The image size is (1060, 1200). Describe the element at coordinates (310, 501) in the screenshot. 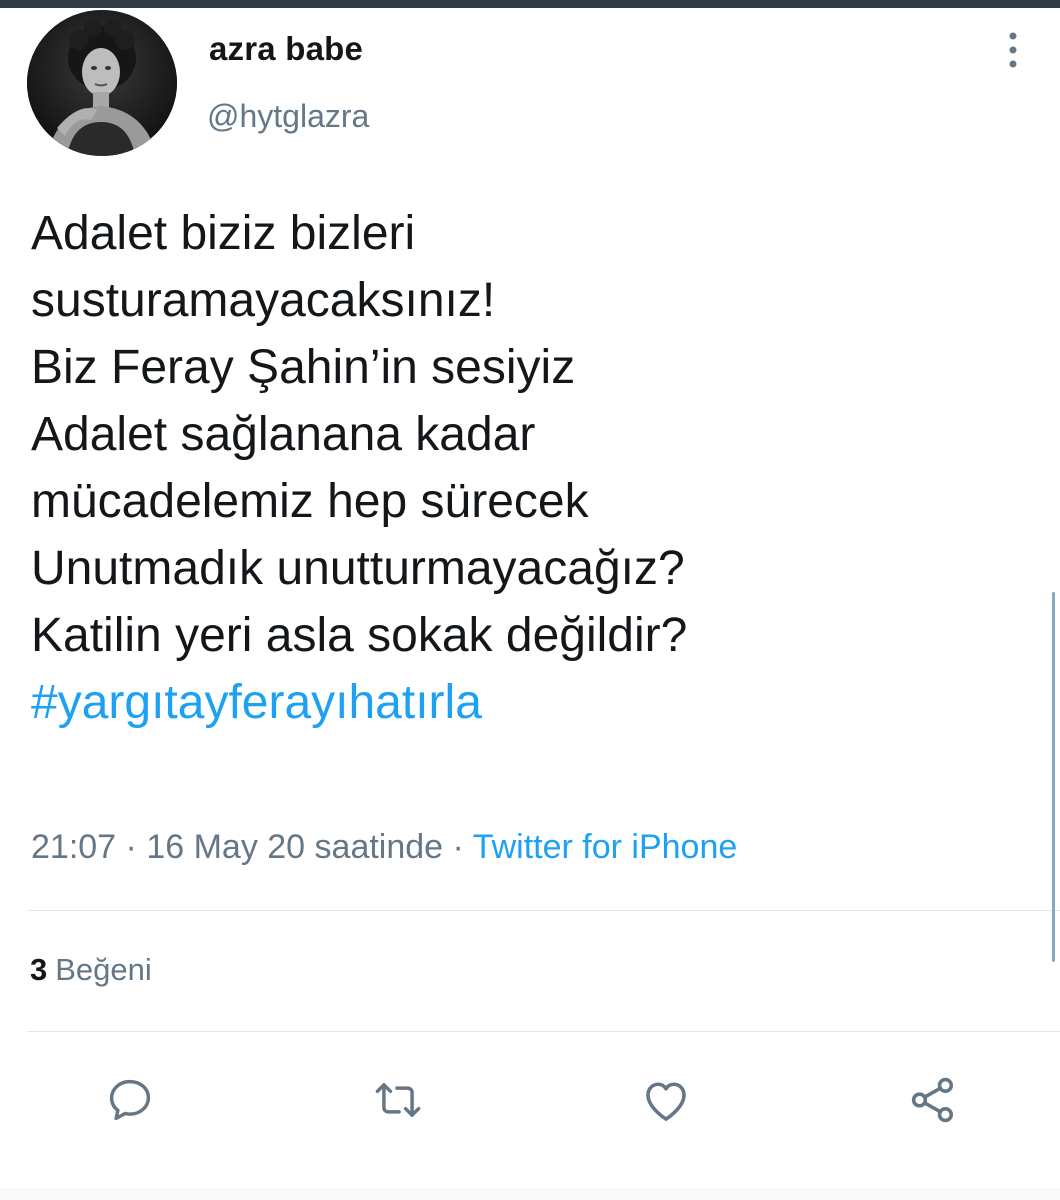

I see `tweet-line: mücadelemiz hep sürecek` at that location.